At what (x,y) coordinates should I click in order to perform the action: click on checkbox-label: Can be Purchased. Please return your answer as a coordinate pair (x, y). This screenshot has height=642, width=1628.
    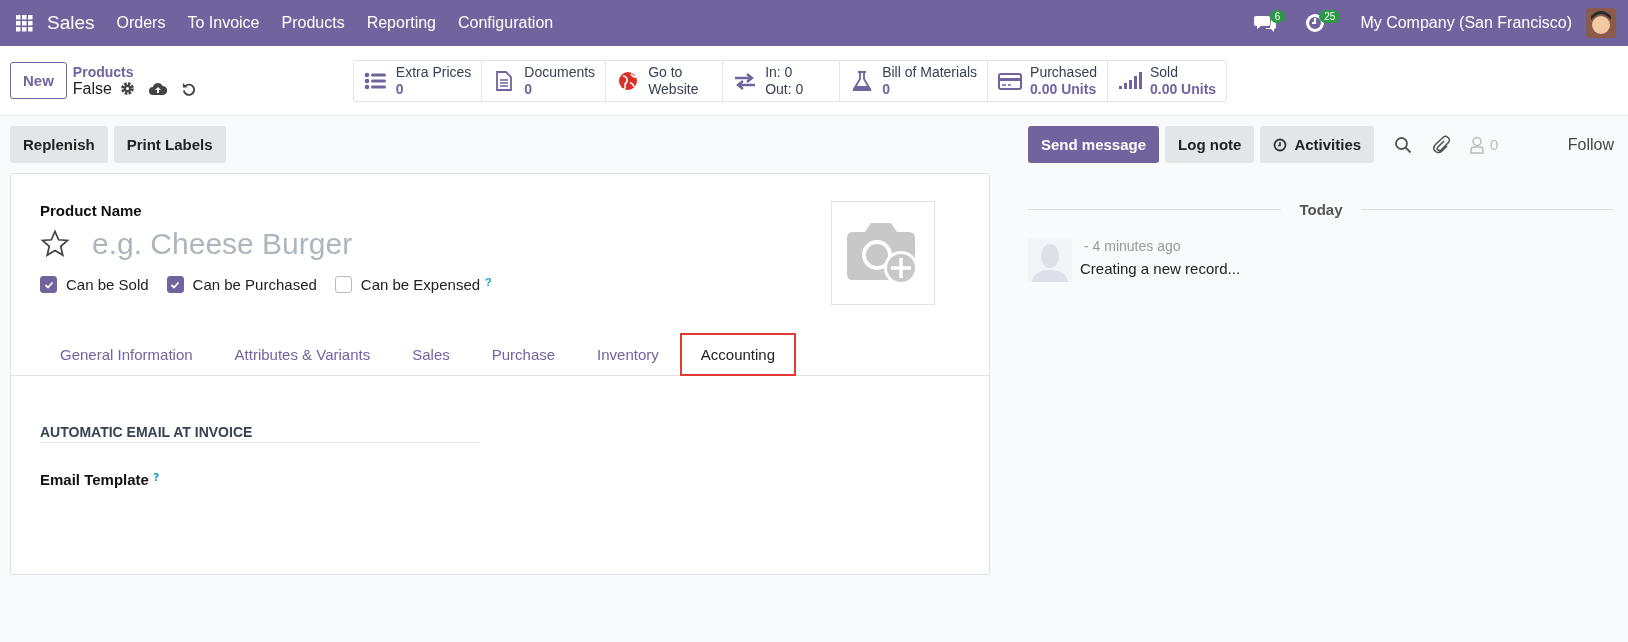
    Looking at the image, I should click on (254, 284).